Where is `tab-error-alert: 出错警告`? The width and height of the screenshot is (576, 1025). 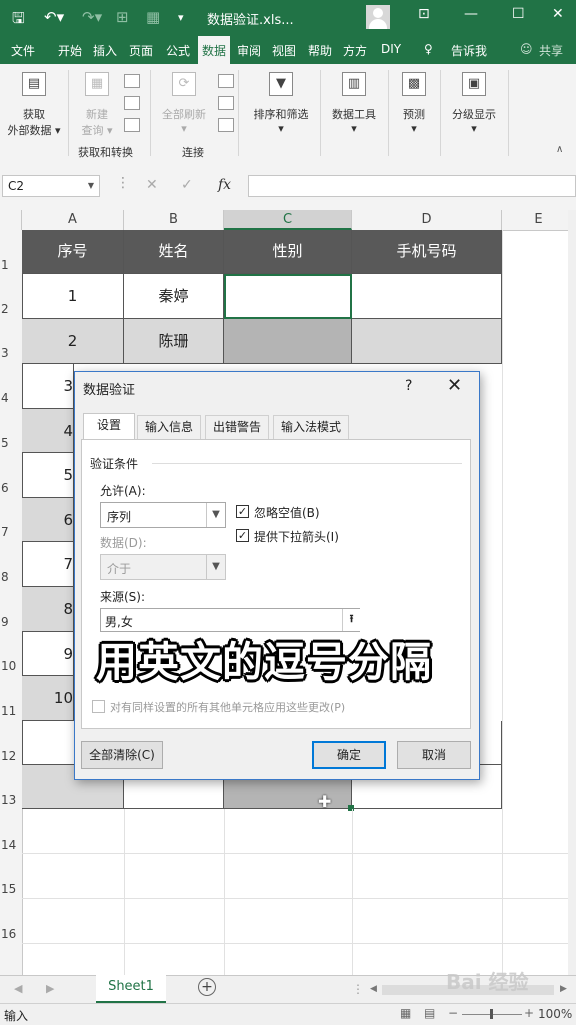
tab-error-alert: 出错警告 is located at coordinates (237, 427).